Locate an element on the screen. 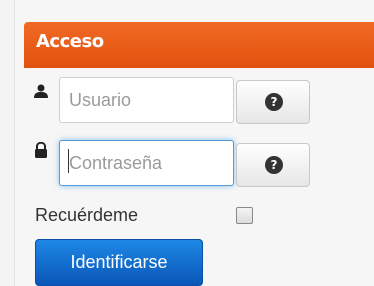  panel-title: Acceso is located at coordinates (70, 41).